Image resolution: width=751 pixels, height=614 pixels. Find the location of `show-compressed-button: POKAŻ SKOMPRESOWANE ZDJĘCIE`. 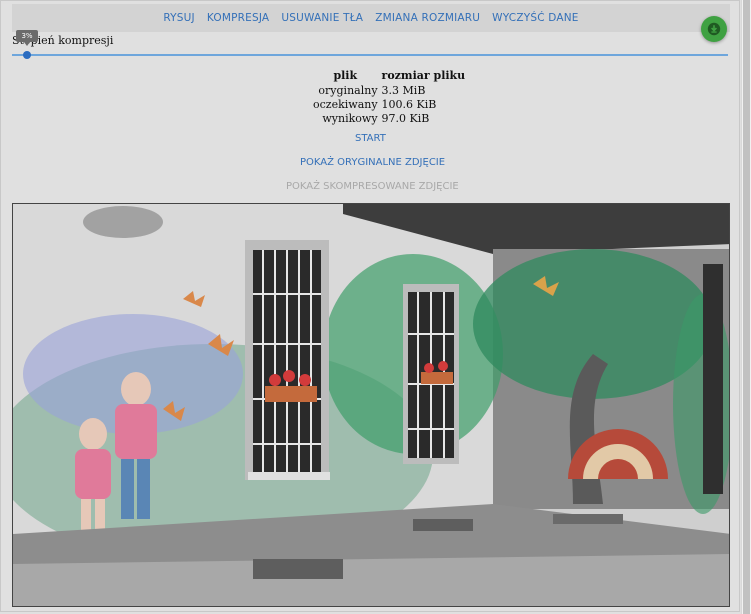

show-compressed-button: POKAŻ SKOMPRESOWANE ZDJĘCIE is located at coordinates (372, 186).